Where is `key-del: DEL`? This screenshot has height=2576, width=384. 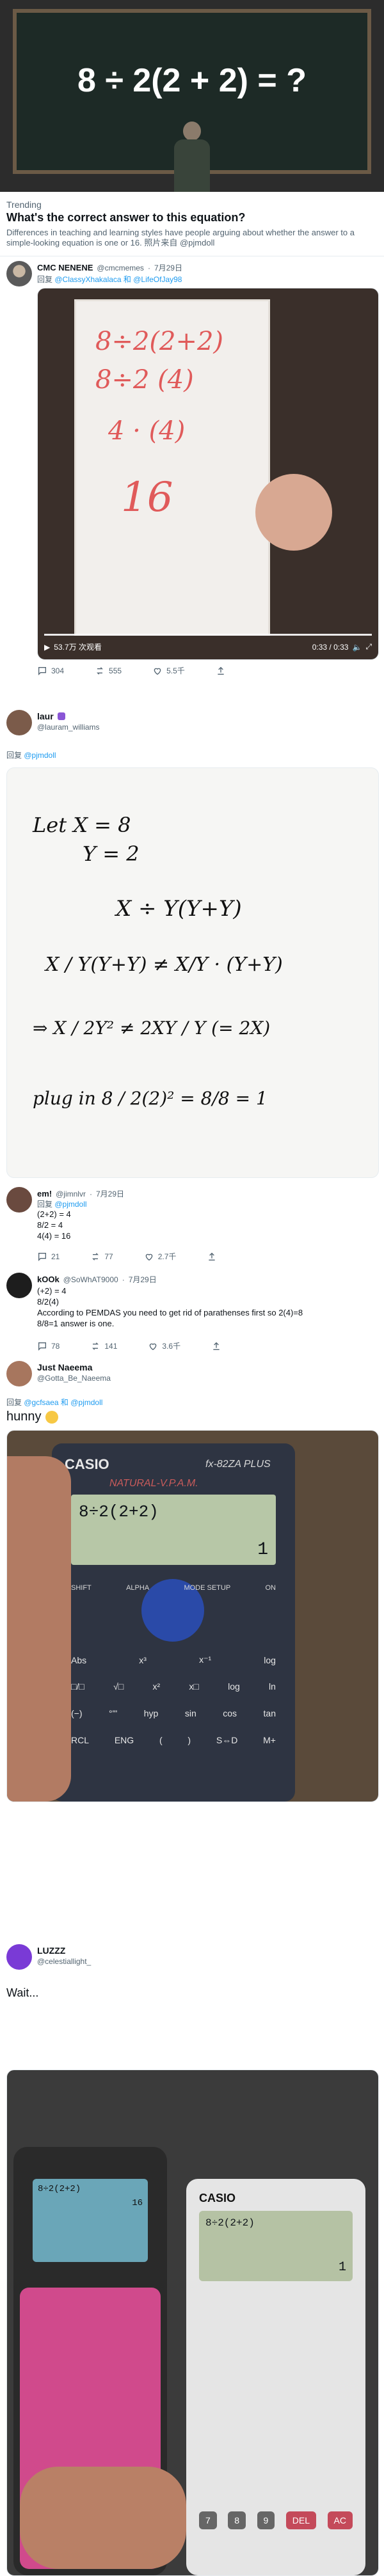
key-del: DEL is located at coordinates (301, 2520).